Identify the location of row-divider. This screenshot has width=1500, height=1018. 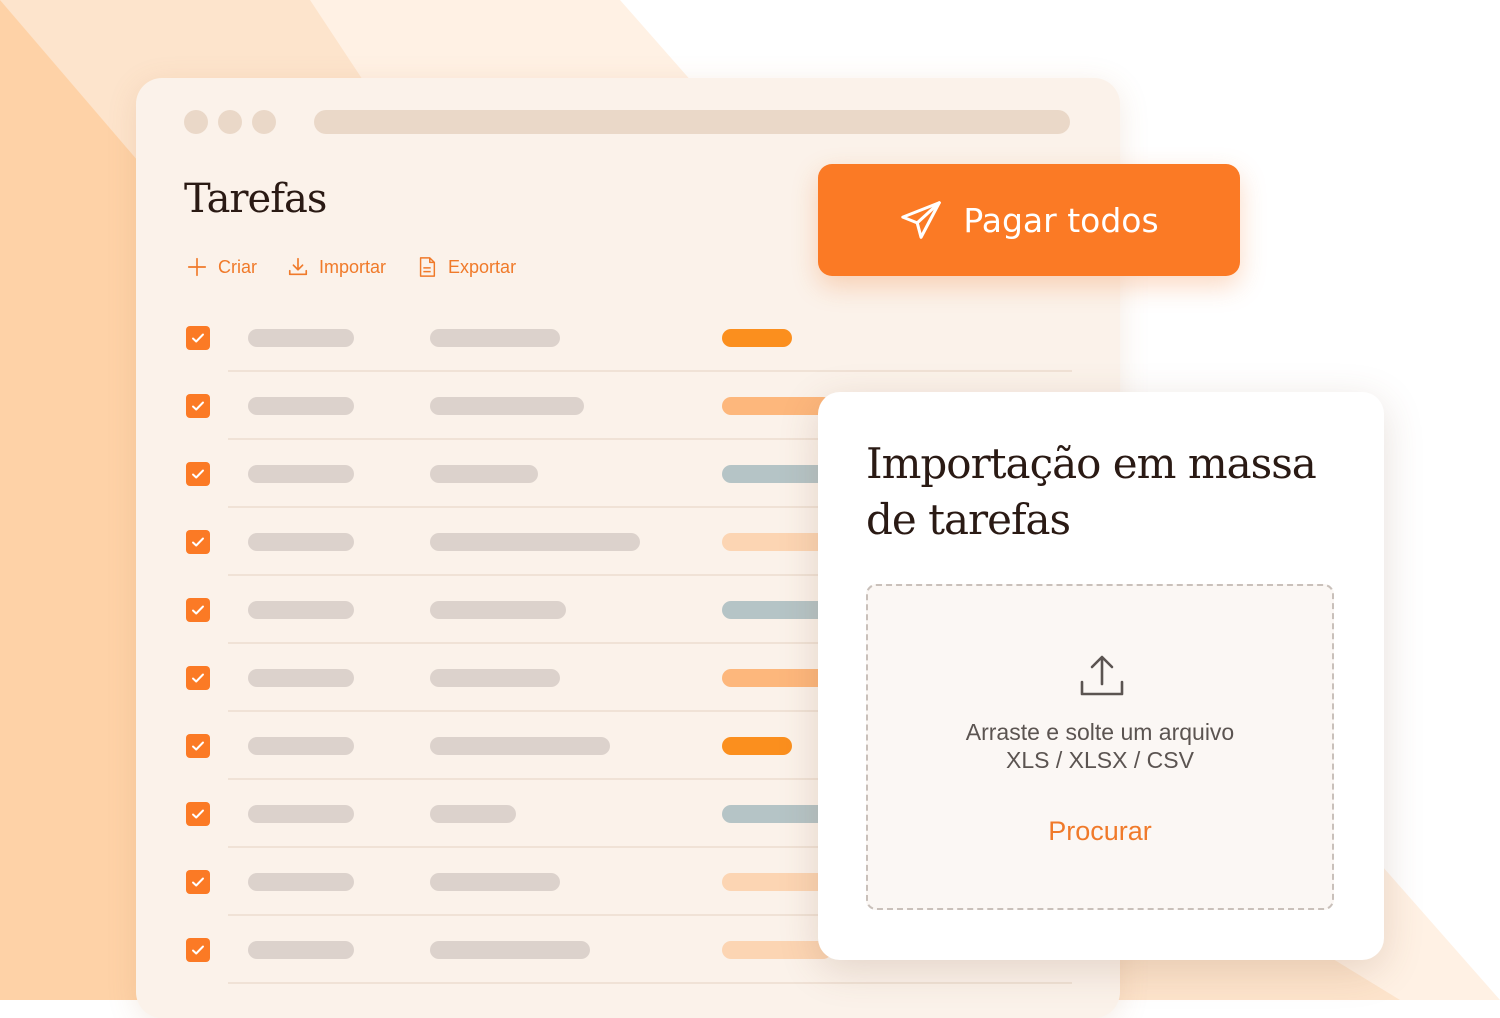
(650, 983).